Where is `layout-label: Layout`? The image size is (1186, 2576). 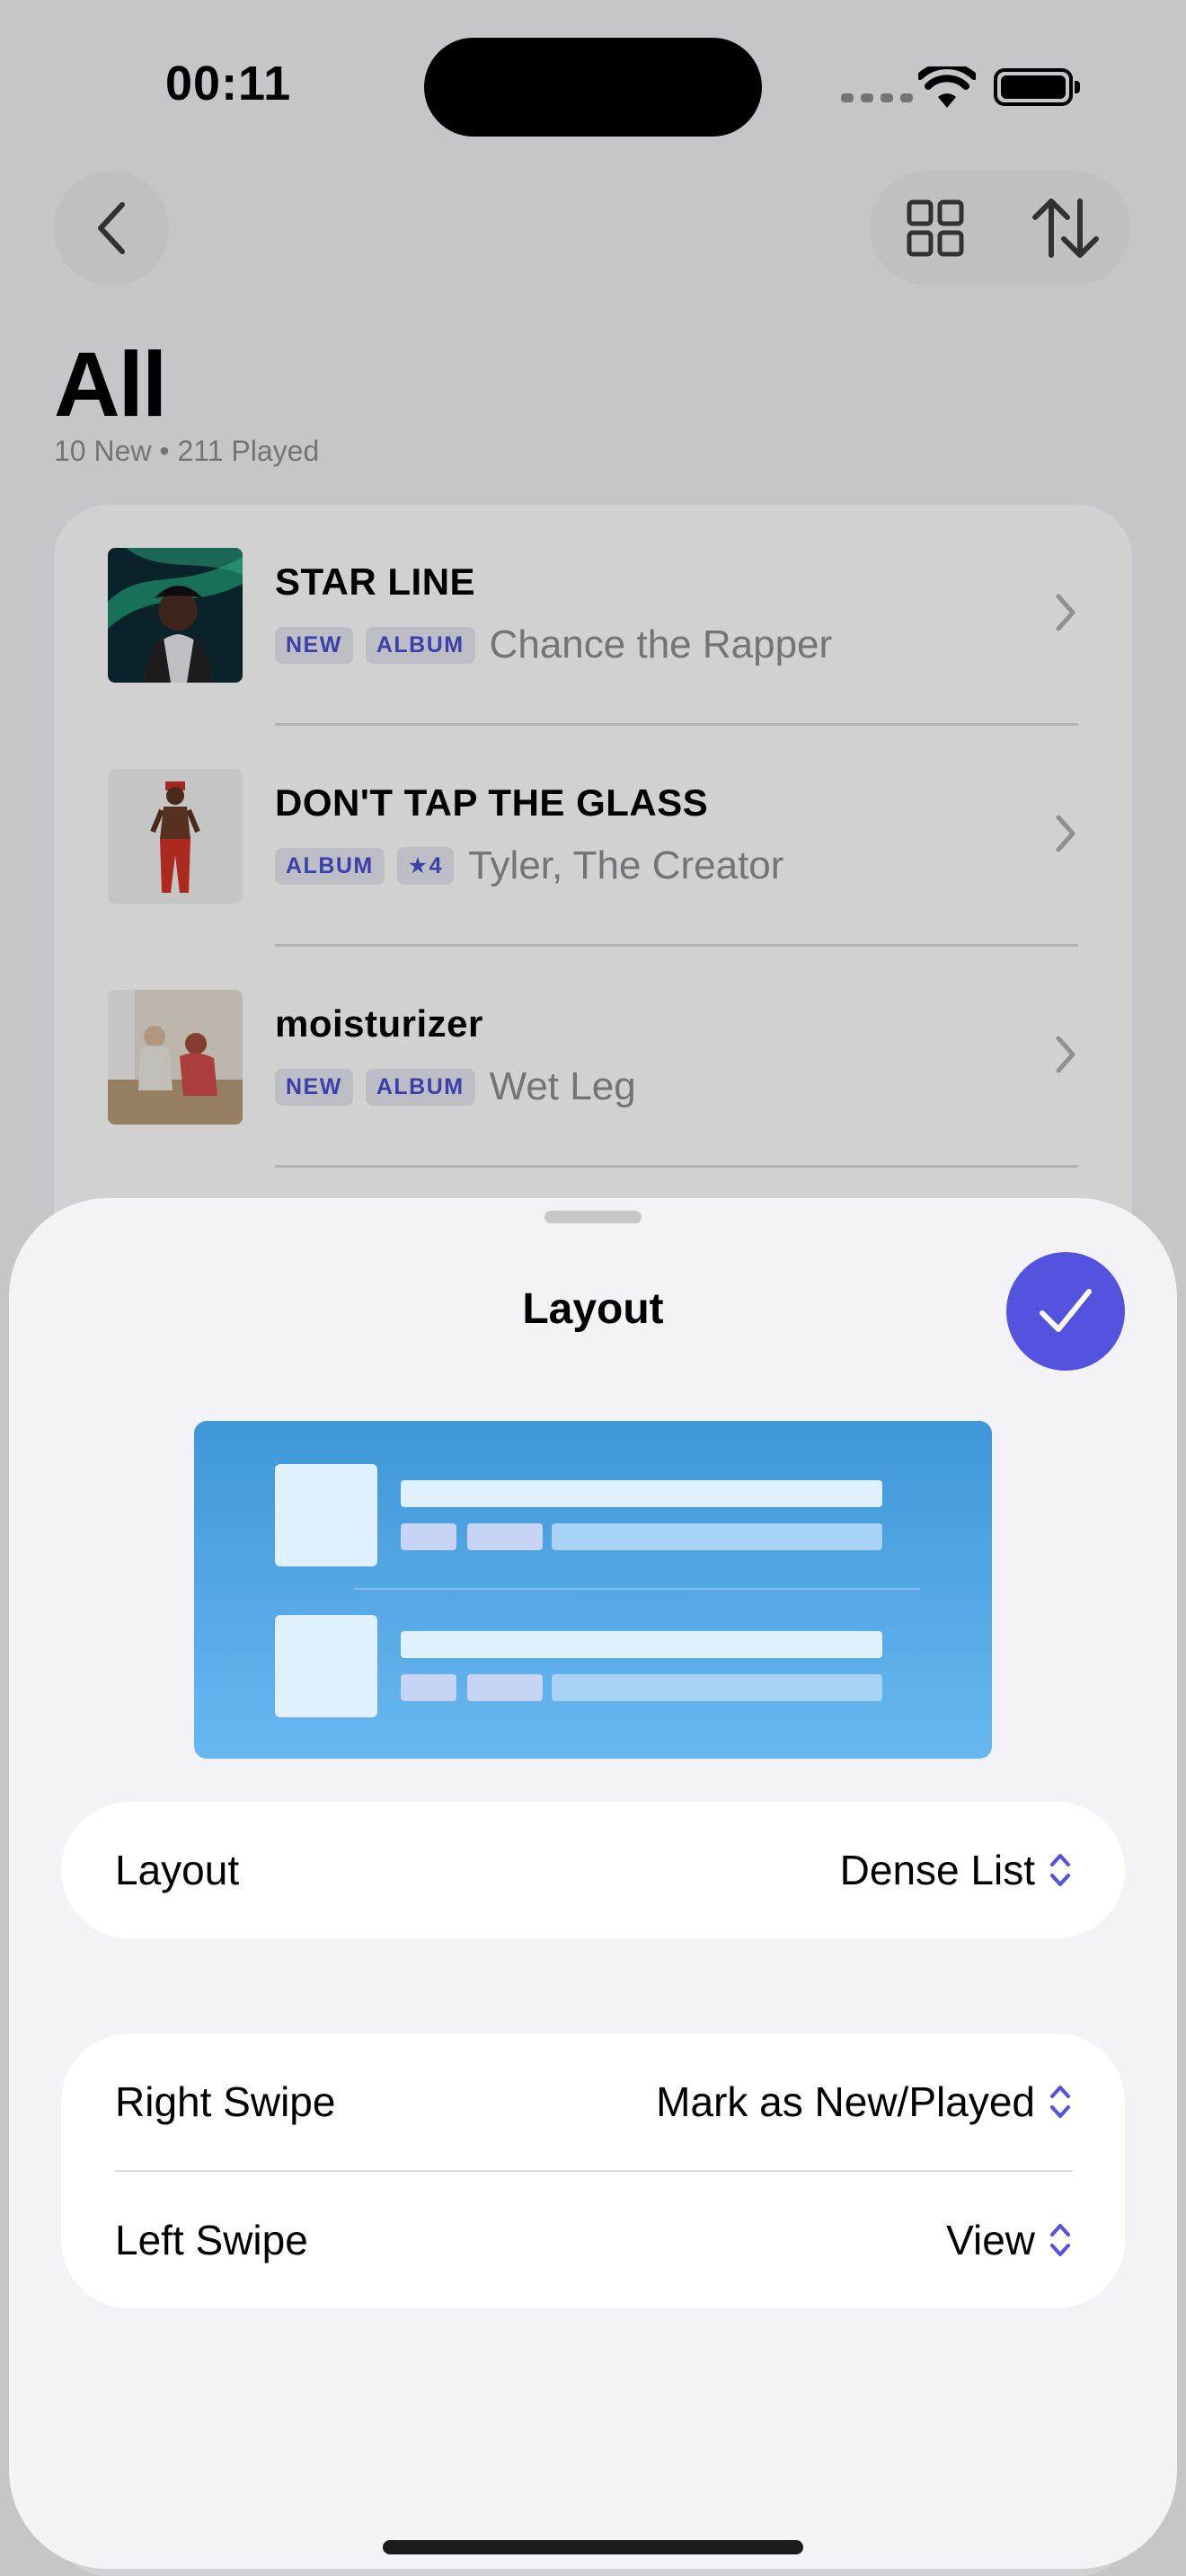 layout-label: Layout is located at coordinates (177, 1870).